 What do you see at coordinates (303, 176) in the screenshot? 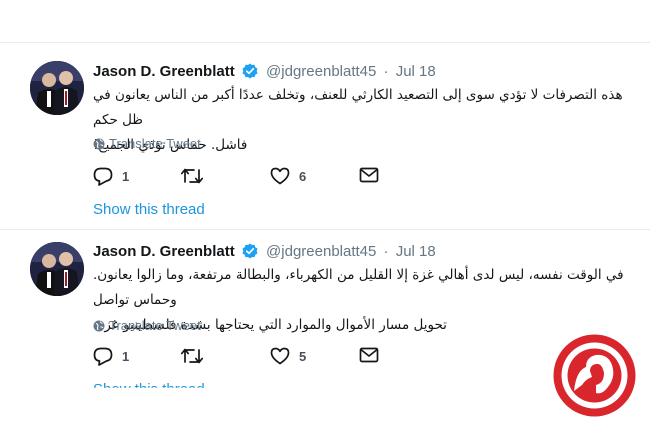
I see `like-count: 6` at bounding box center [303, 176].